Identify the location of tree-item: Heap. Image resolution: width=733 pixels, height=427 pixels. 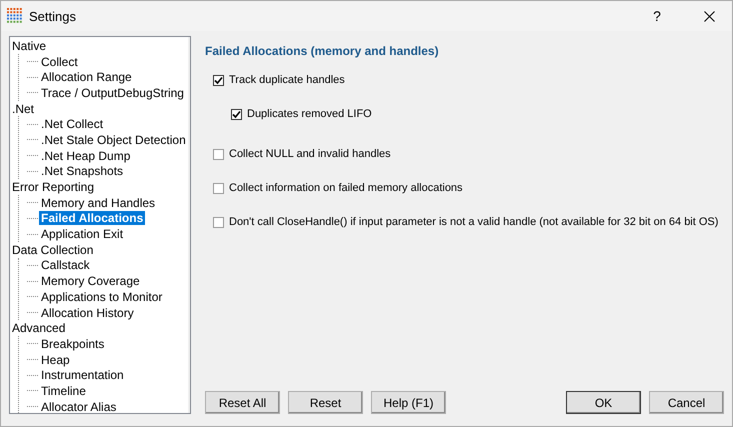
(55, 359).